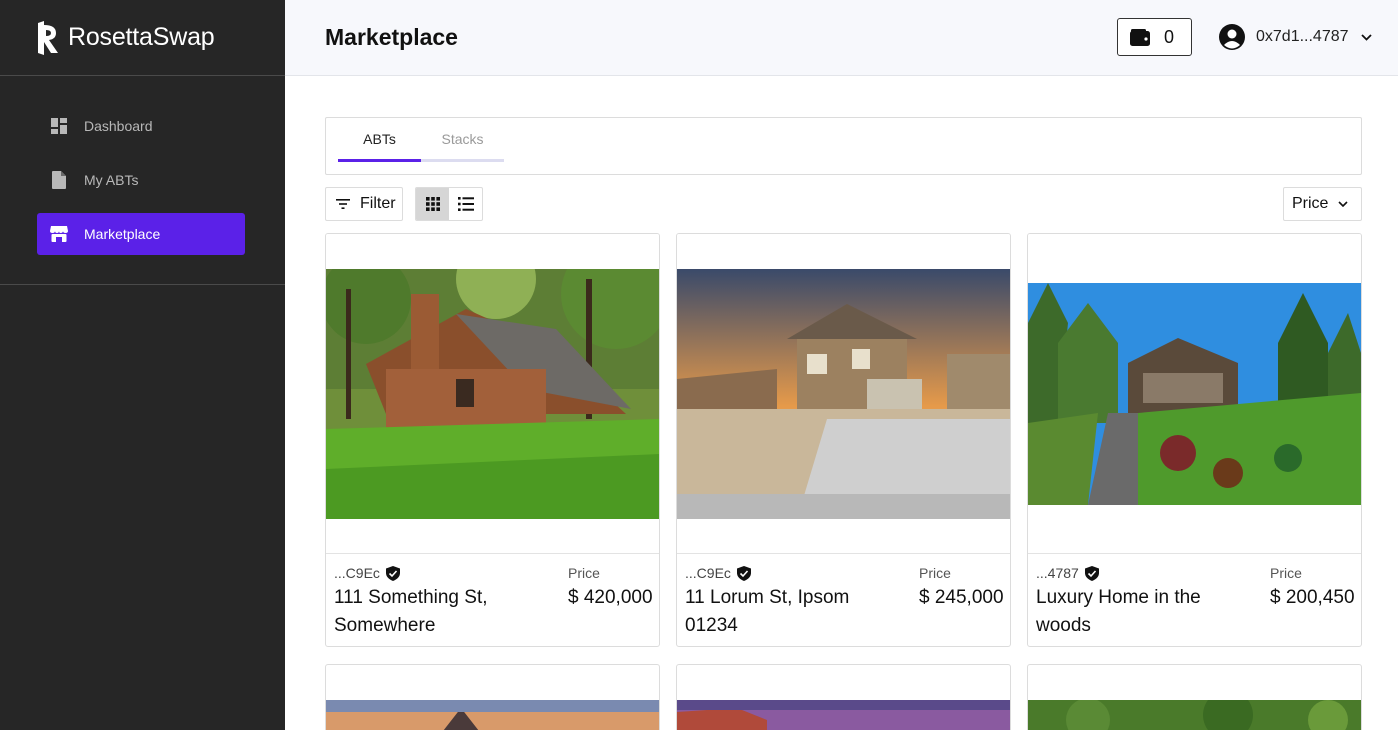 This screenshot has height=730, width=1398. I want to click on sidebar-item-marketplace: Marketplace, so click(141, 234).